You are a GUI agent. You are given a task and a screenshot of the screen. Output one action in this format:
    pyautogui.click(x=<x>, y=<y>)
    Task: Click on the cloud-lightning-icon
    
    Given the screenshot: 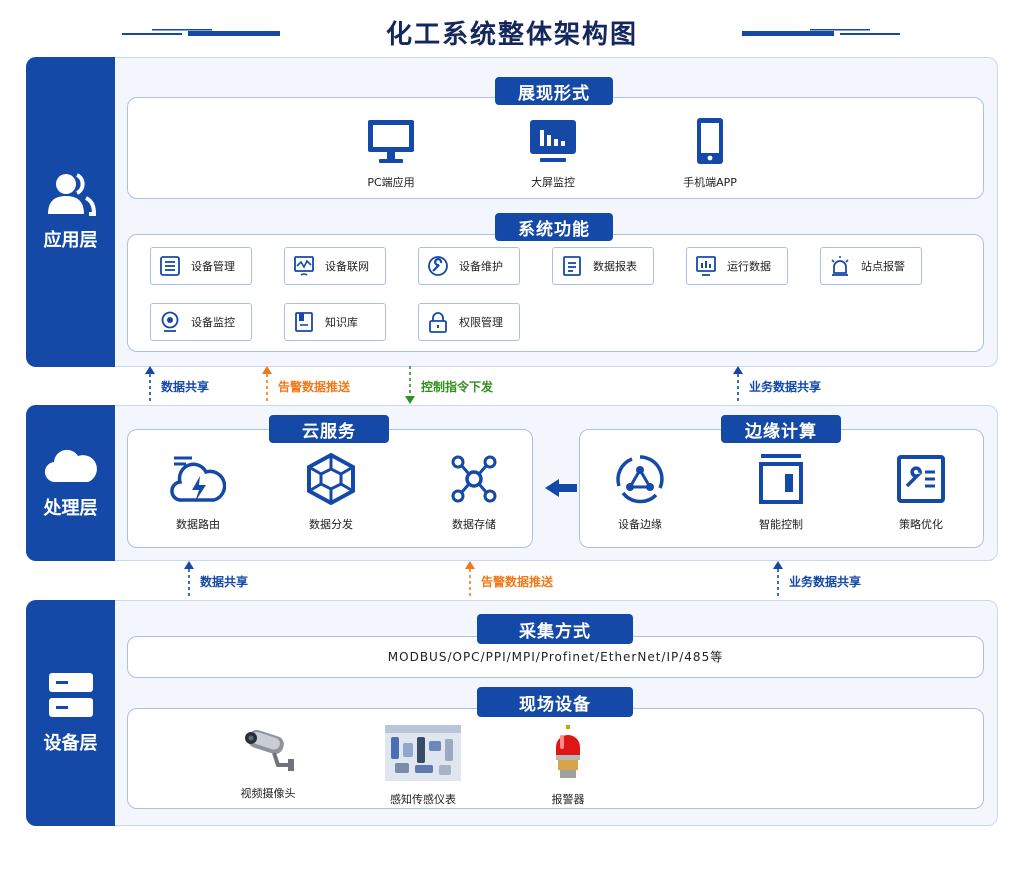 What is the action you would take?
    pyautogui.click(x=198, y=479)
    